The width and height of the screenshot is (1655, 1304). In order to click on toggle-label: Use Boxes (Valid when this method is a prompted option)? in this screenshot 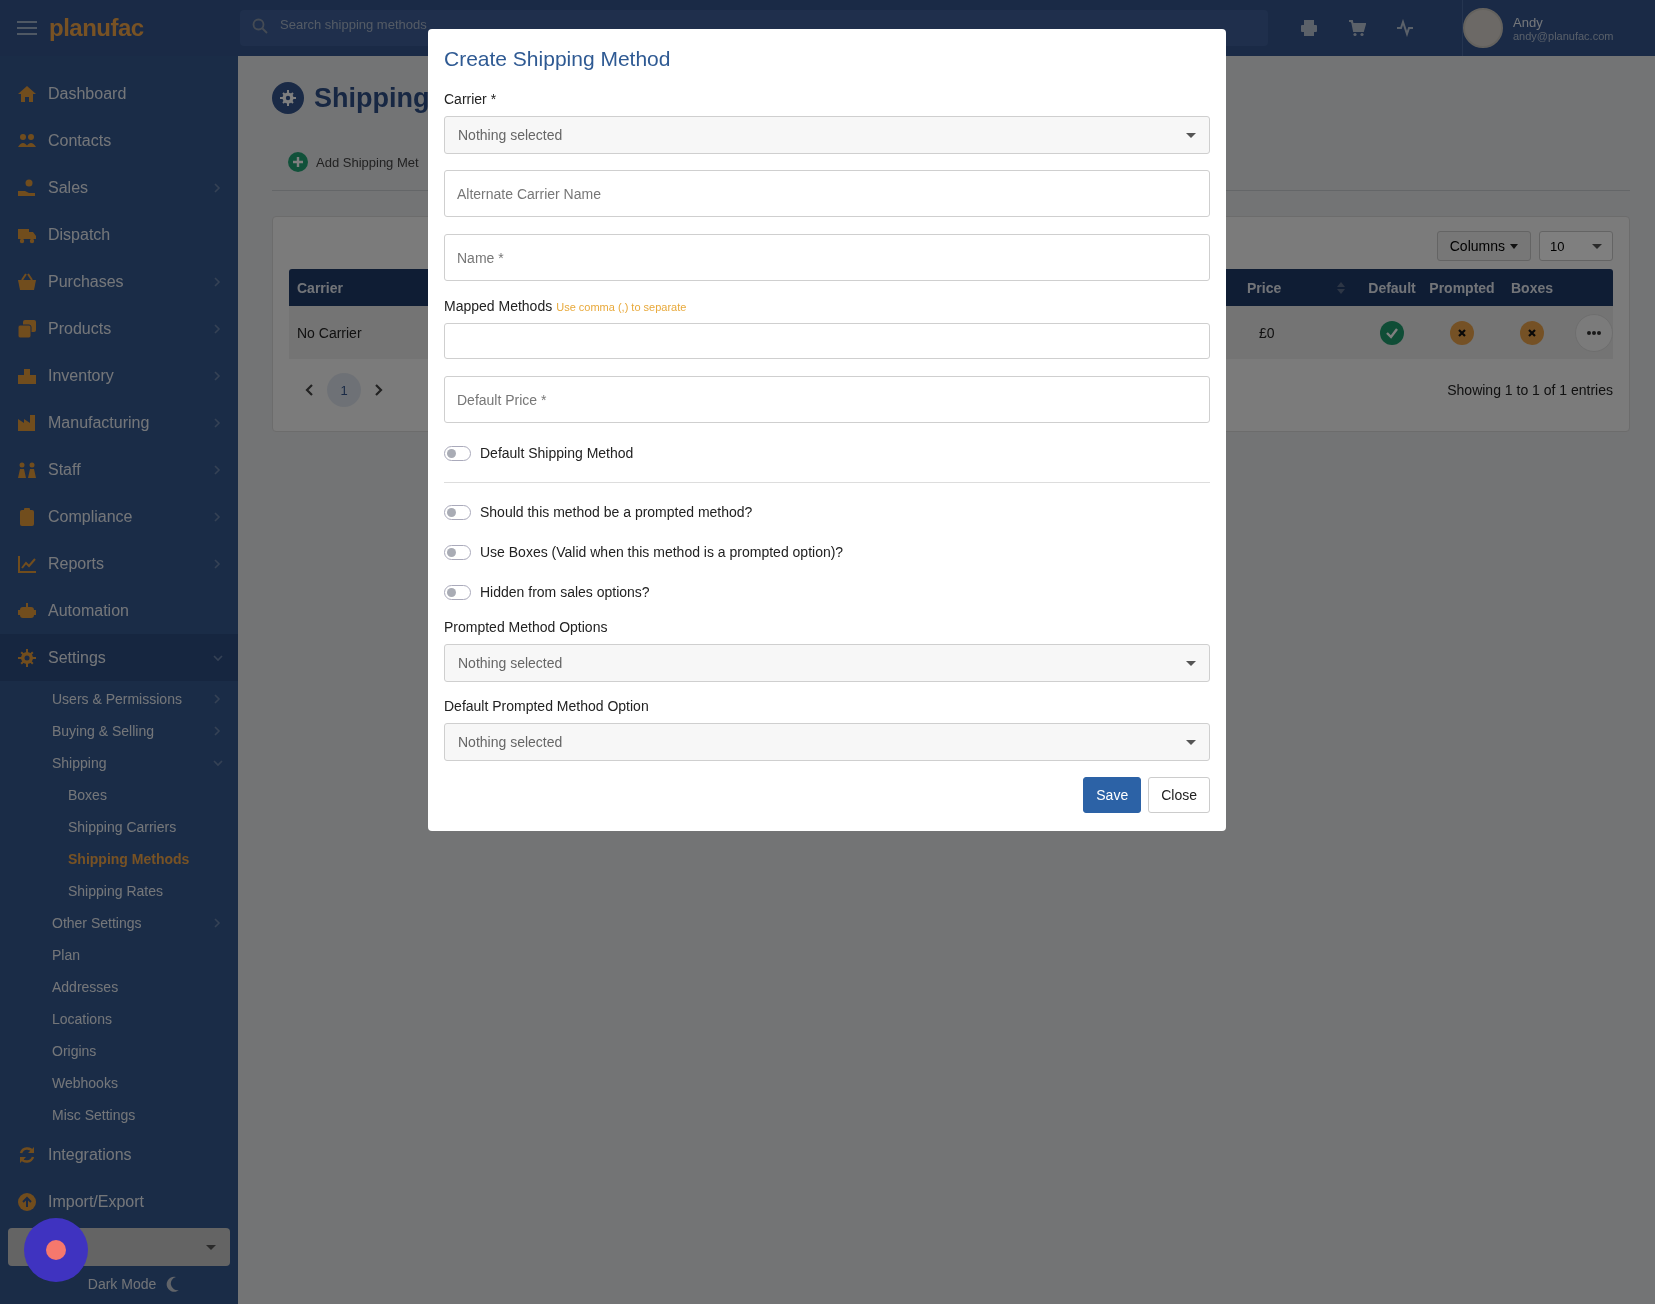, I will do `click(662, 552)`.